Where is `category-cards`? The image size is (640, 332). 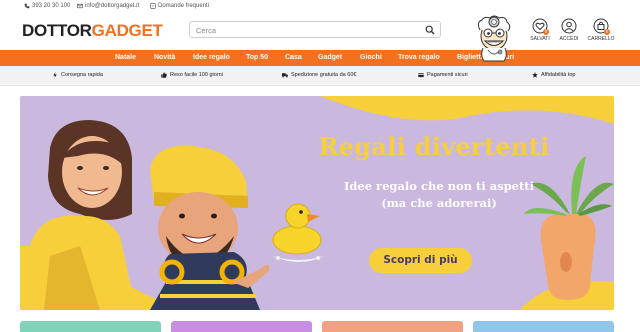 category-cards is located at coordinates (320, 326).